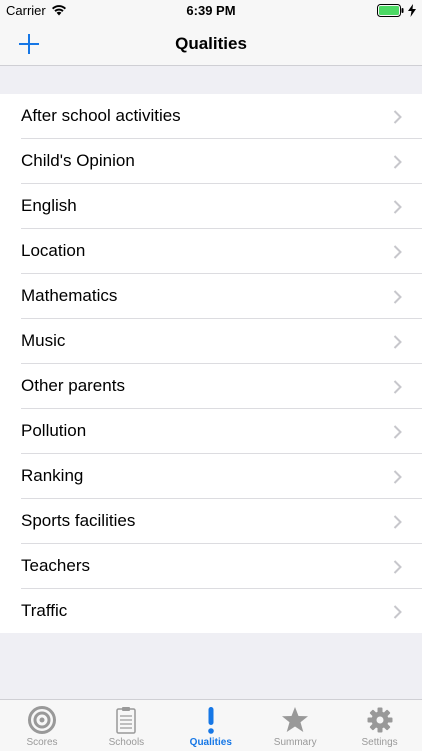  Describe the element at coordinates (42, 742) in the screenshot. I see `tab-label: Scores` at that location.